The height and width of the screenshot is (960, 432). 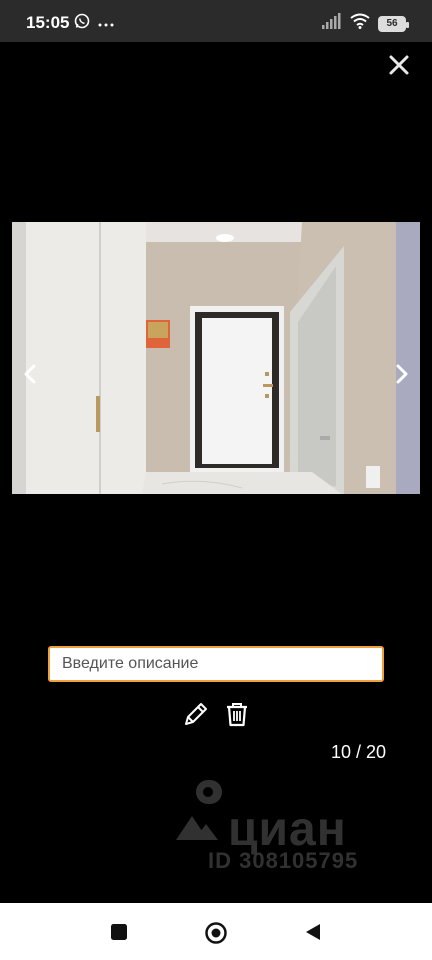 What do you see at coordinates (94, 23) in the screenshot?
I see `status-left-icons` at bounding box center [94, 23].